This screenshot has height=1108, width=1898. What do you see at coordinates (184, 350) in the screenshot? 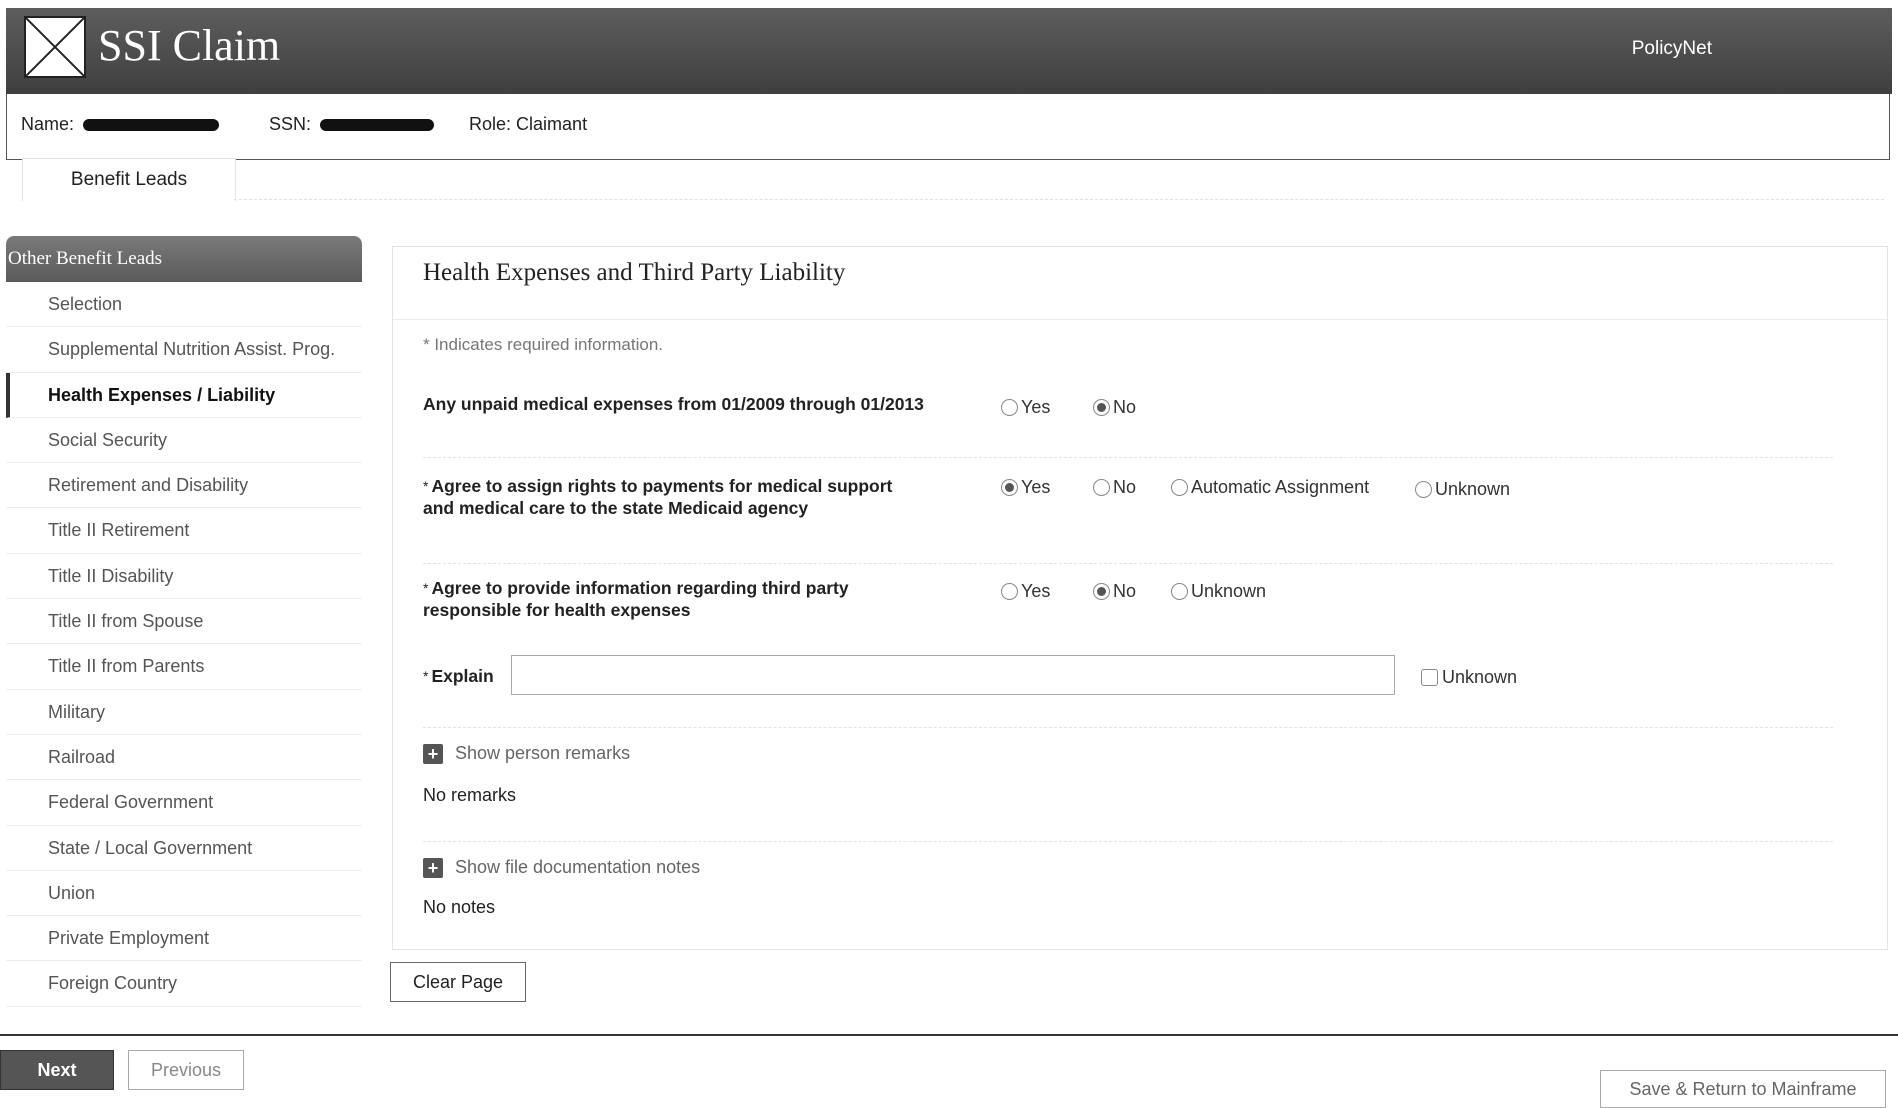
I see `sidebar-item-snap: Supplemental Nutrition Assist. Prog.` at bounding box center [184, 350].